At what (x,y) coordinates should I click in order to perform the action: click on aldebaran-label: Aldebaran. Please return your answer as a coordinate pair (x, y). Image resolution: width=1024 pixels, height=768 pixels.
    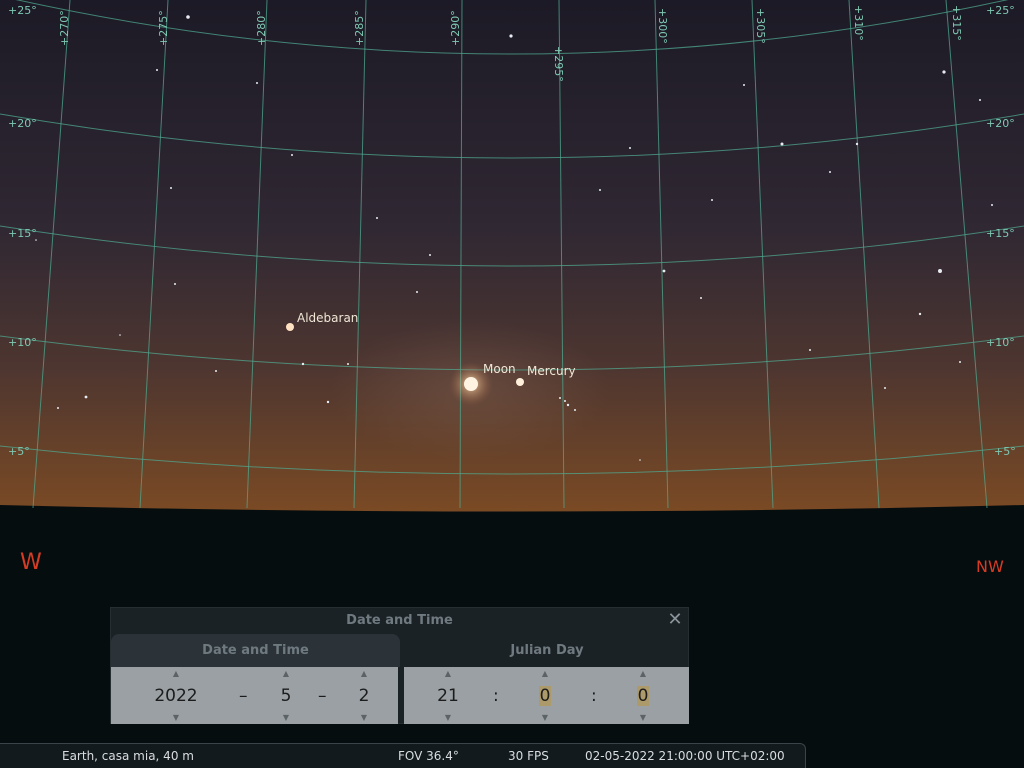
    Looking at the image, I should click on (327, 318).